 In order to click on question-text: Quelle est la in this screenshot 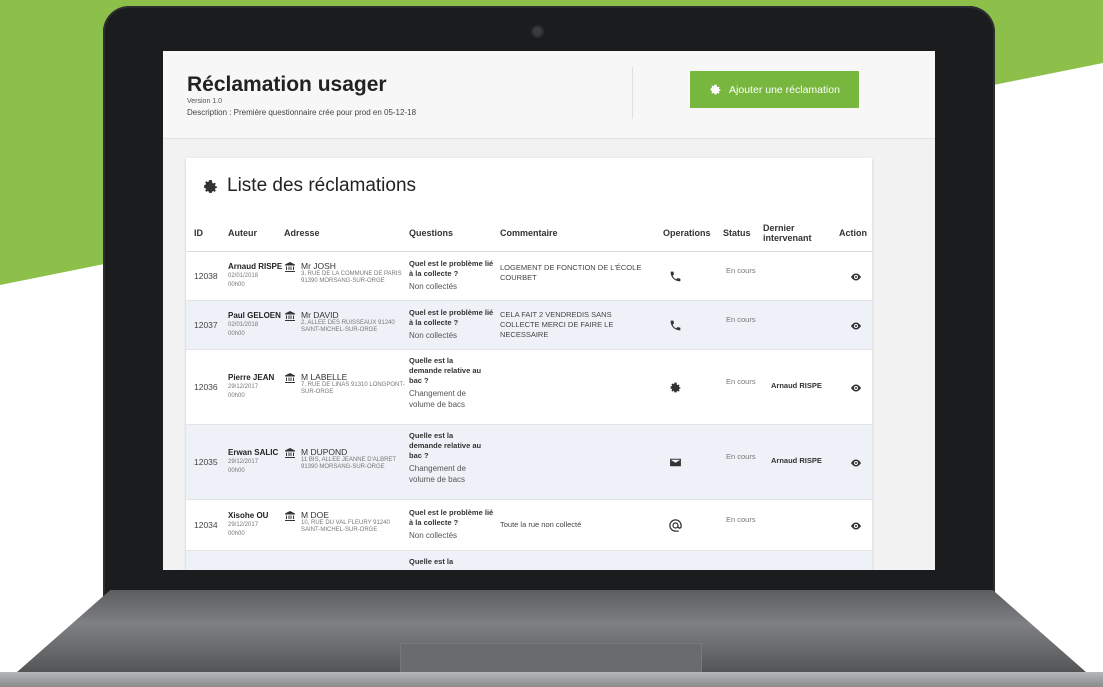, I will do `click(431, 561)`.